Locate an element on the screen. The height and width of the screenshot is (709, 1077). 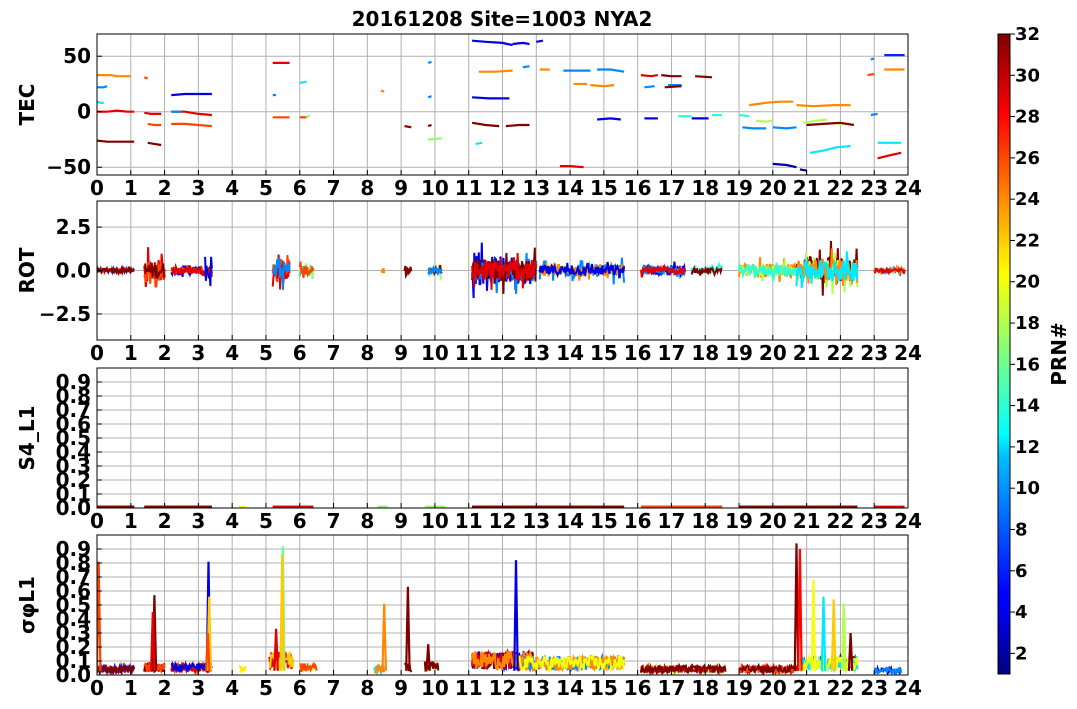
y-axis-label: TEC is located at coordinates (27, 105).